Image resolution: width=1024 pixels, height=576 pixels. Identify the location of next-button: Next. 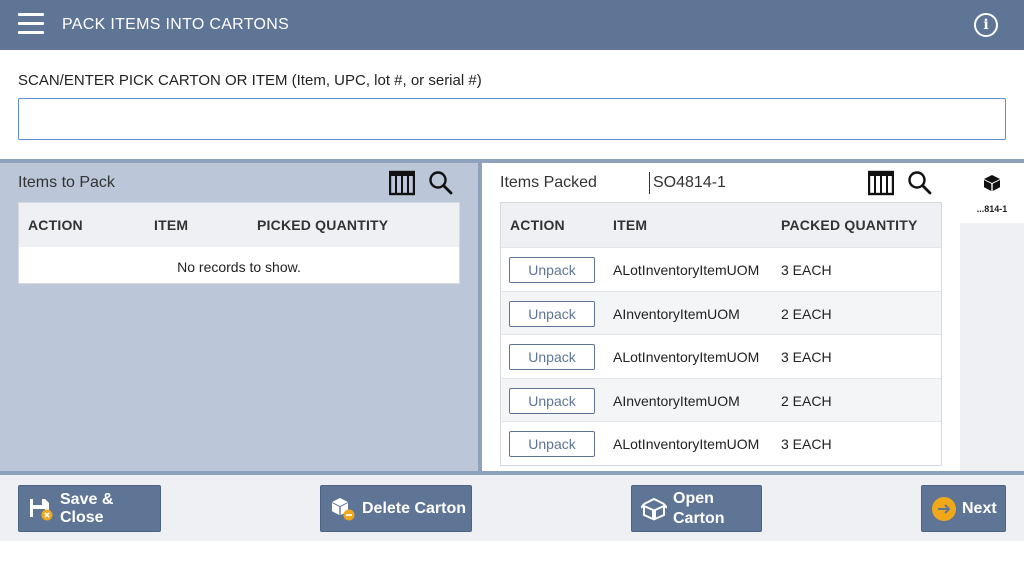
(963, 508).